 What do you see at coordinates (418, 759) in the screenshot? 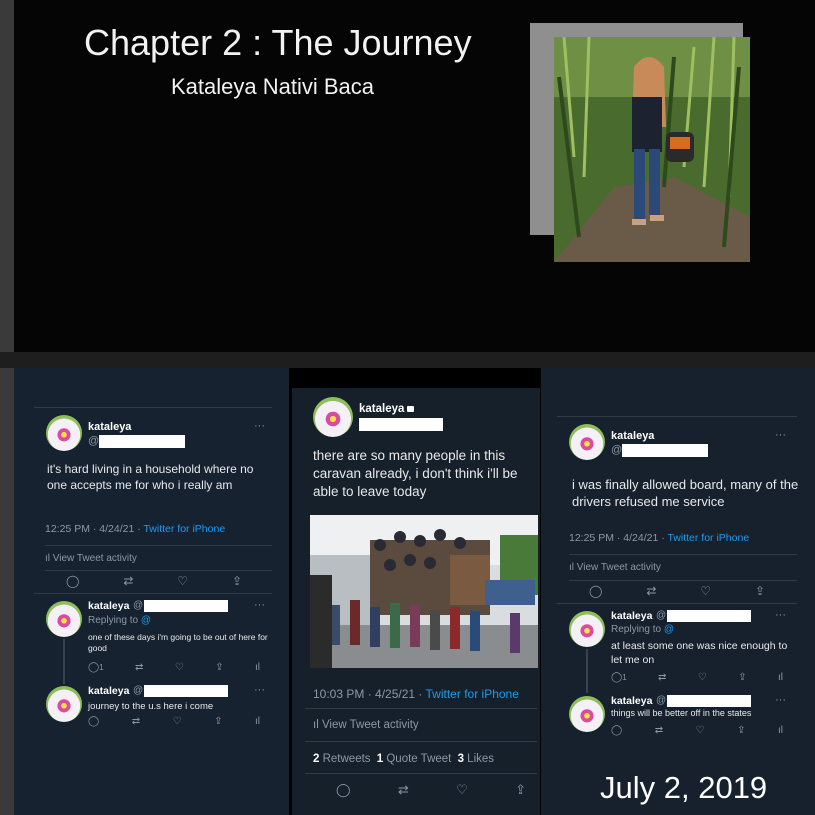
I see `quote-tweets-link: Quote Tweet` at bounding box center [418, 759].